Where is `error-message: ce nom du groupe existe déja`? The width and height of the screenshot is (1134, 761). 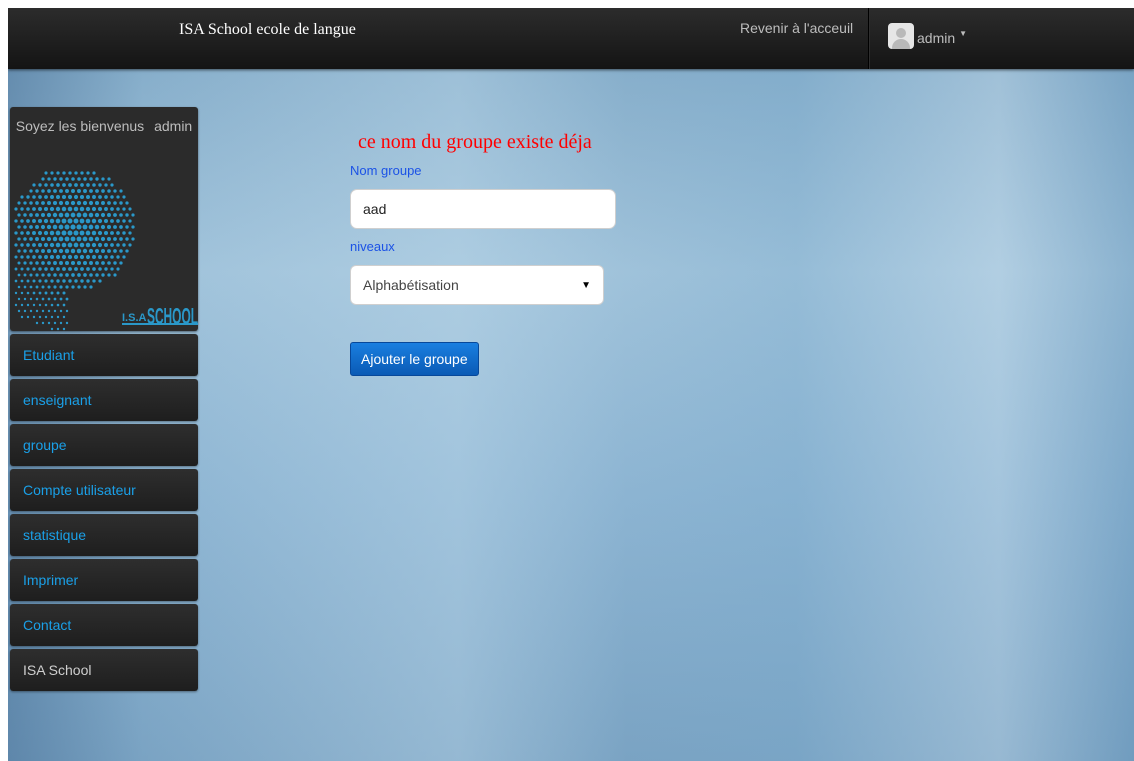
error-message: ce nom du groupe existe déja is located at coordinates (475, 142).